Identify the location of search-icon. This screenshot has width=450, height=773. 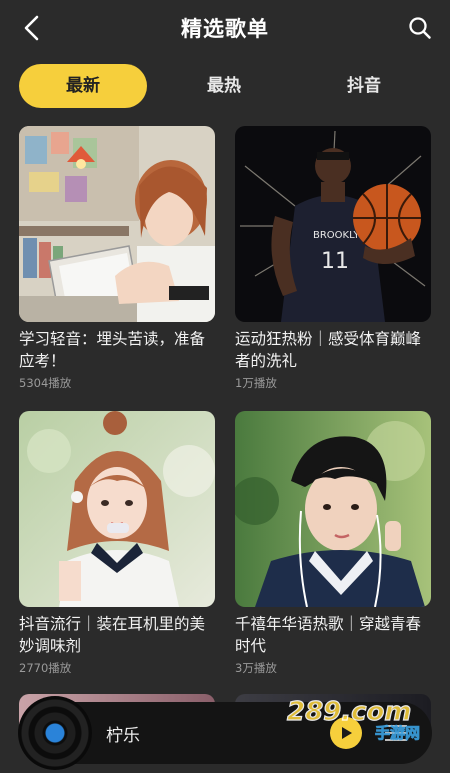
(420, 28).